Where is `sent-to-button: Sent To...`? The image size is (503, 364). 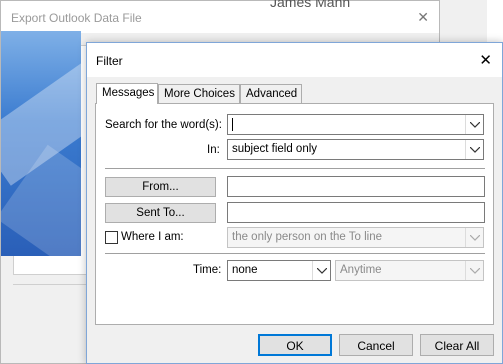
sent-to-button: Sent To... is located at coordinates (160, 213).